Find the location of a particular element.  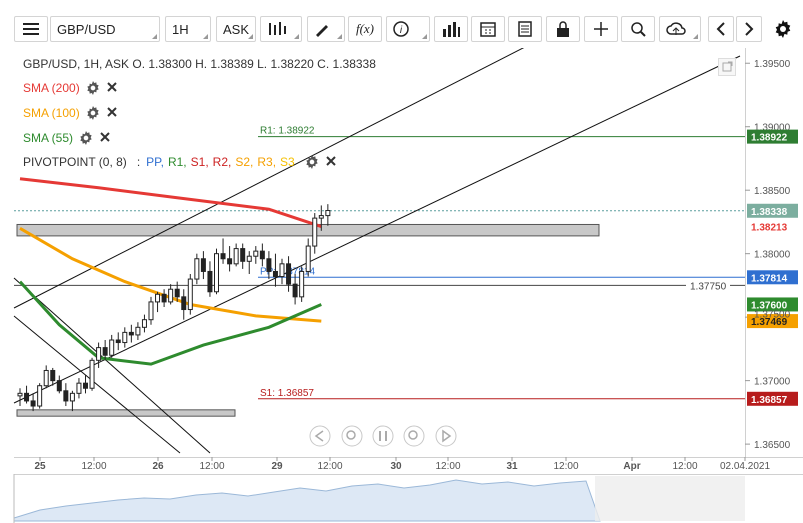

price-type-dropdown: ASK is located at coordinates (236, 29).